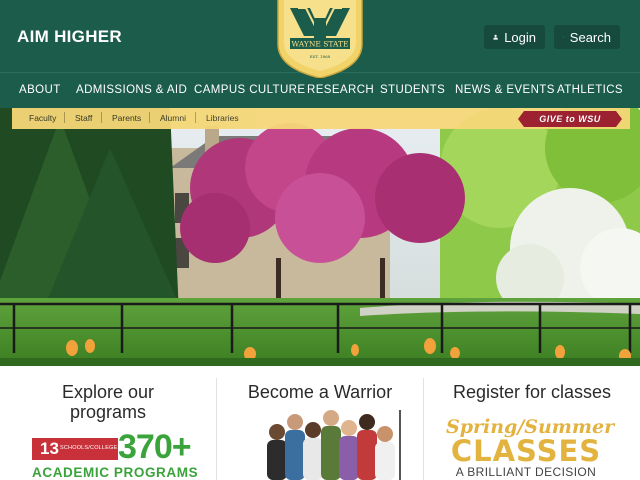  What do you see at coordinates (570, 119) in the screenshot?
I see `give-button: GIVE to WSU` at bounding box center [570, 119].